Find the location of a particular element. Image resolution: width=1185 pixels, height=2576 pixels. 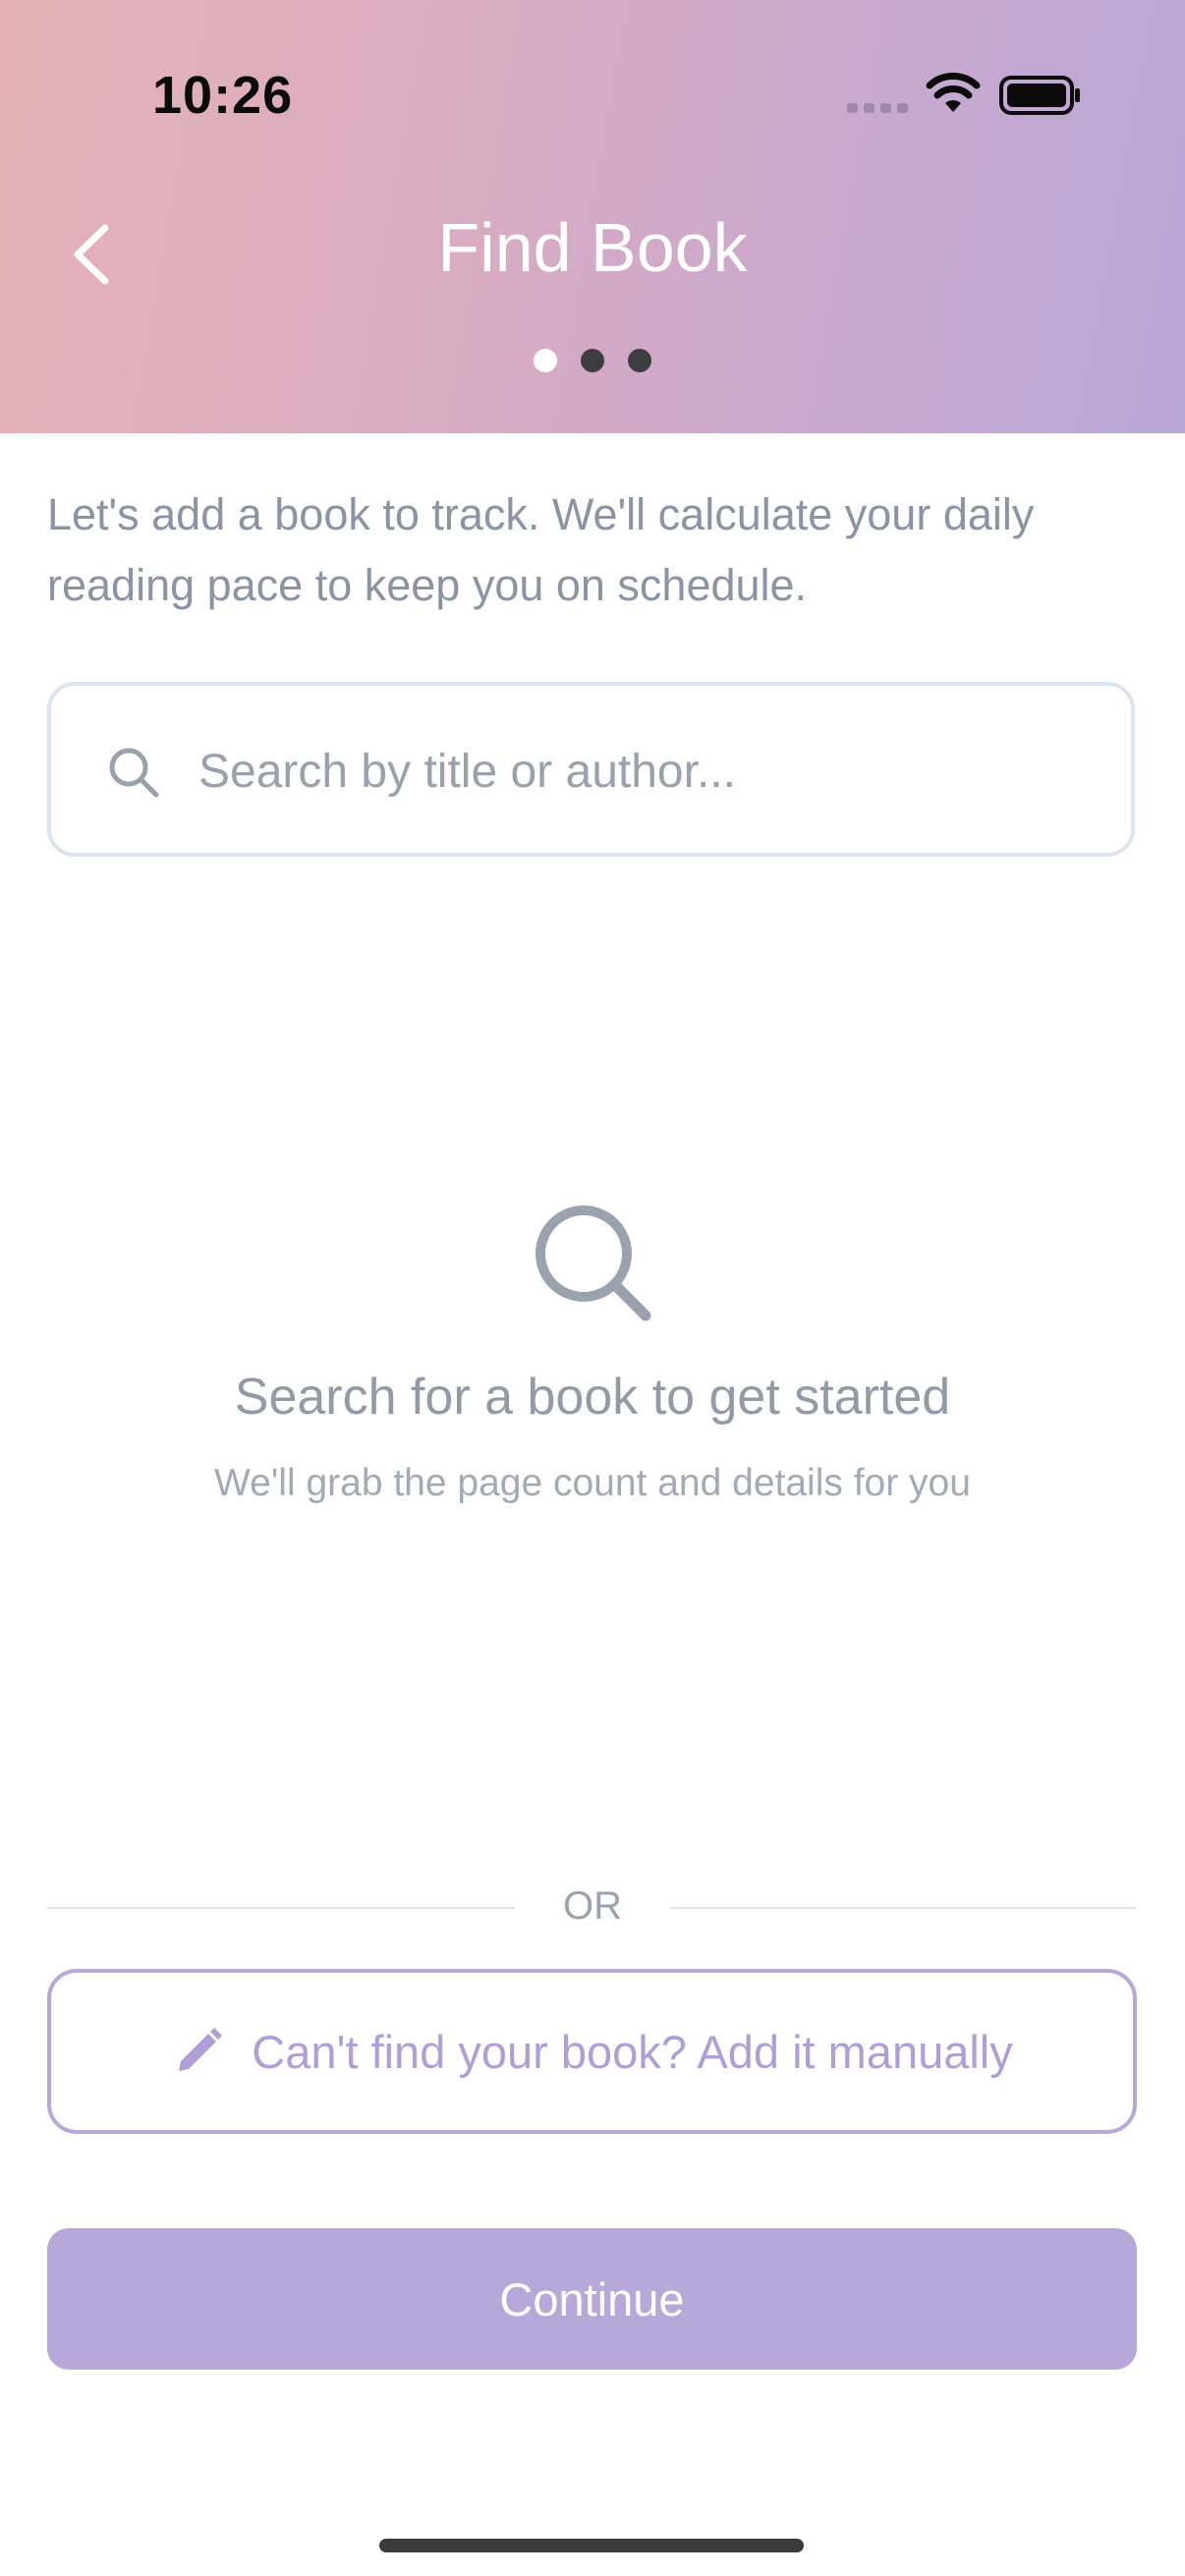

empty-state-title: Search for a book to get started is located at coordinates (592, 1397).